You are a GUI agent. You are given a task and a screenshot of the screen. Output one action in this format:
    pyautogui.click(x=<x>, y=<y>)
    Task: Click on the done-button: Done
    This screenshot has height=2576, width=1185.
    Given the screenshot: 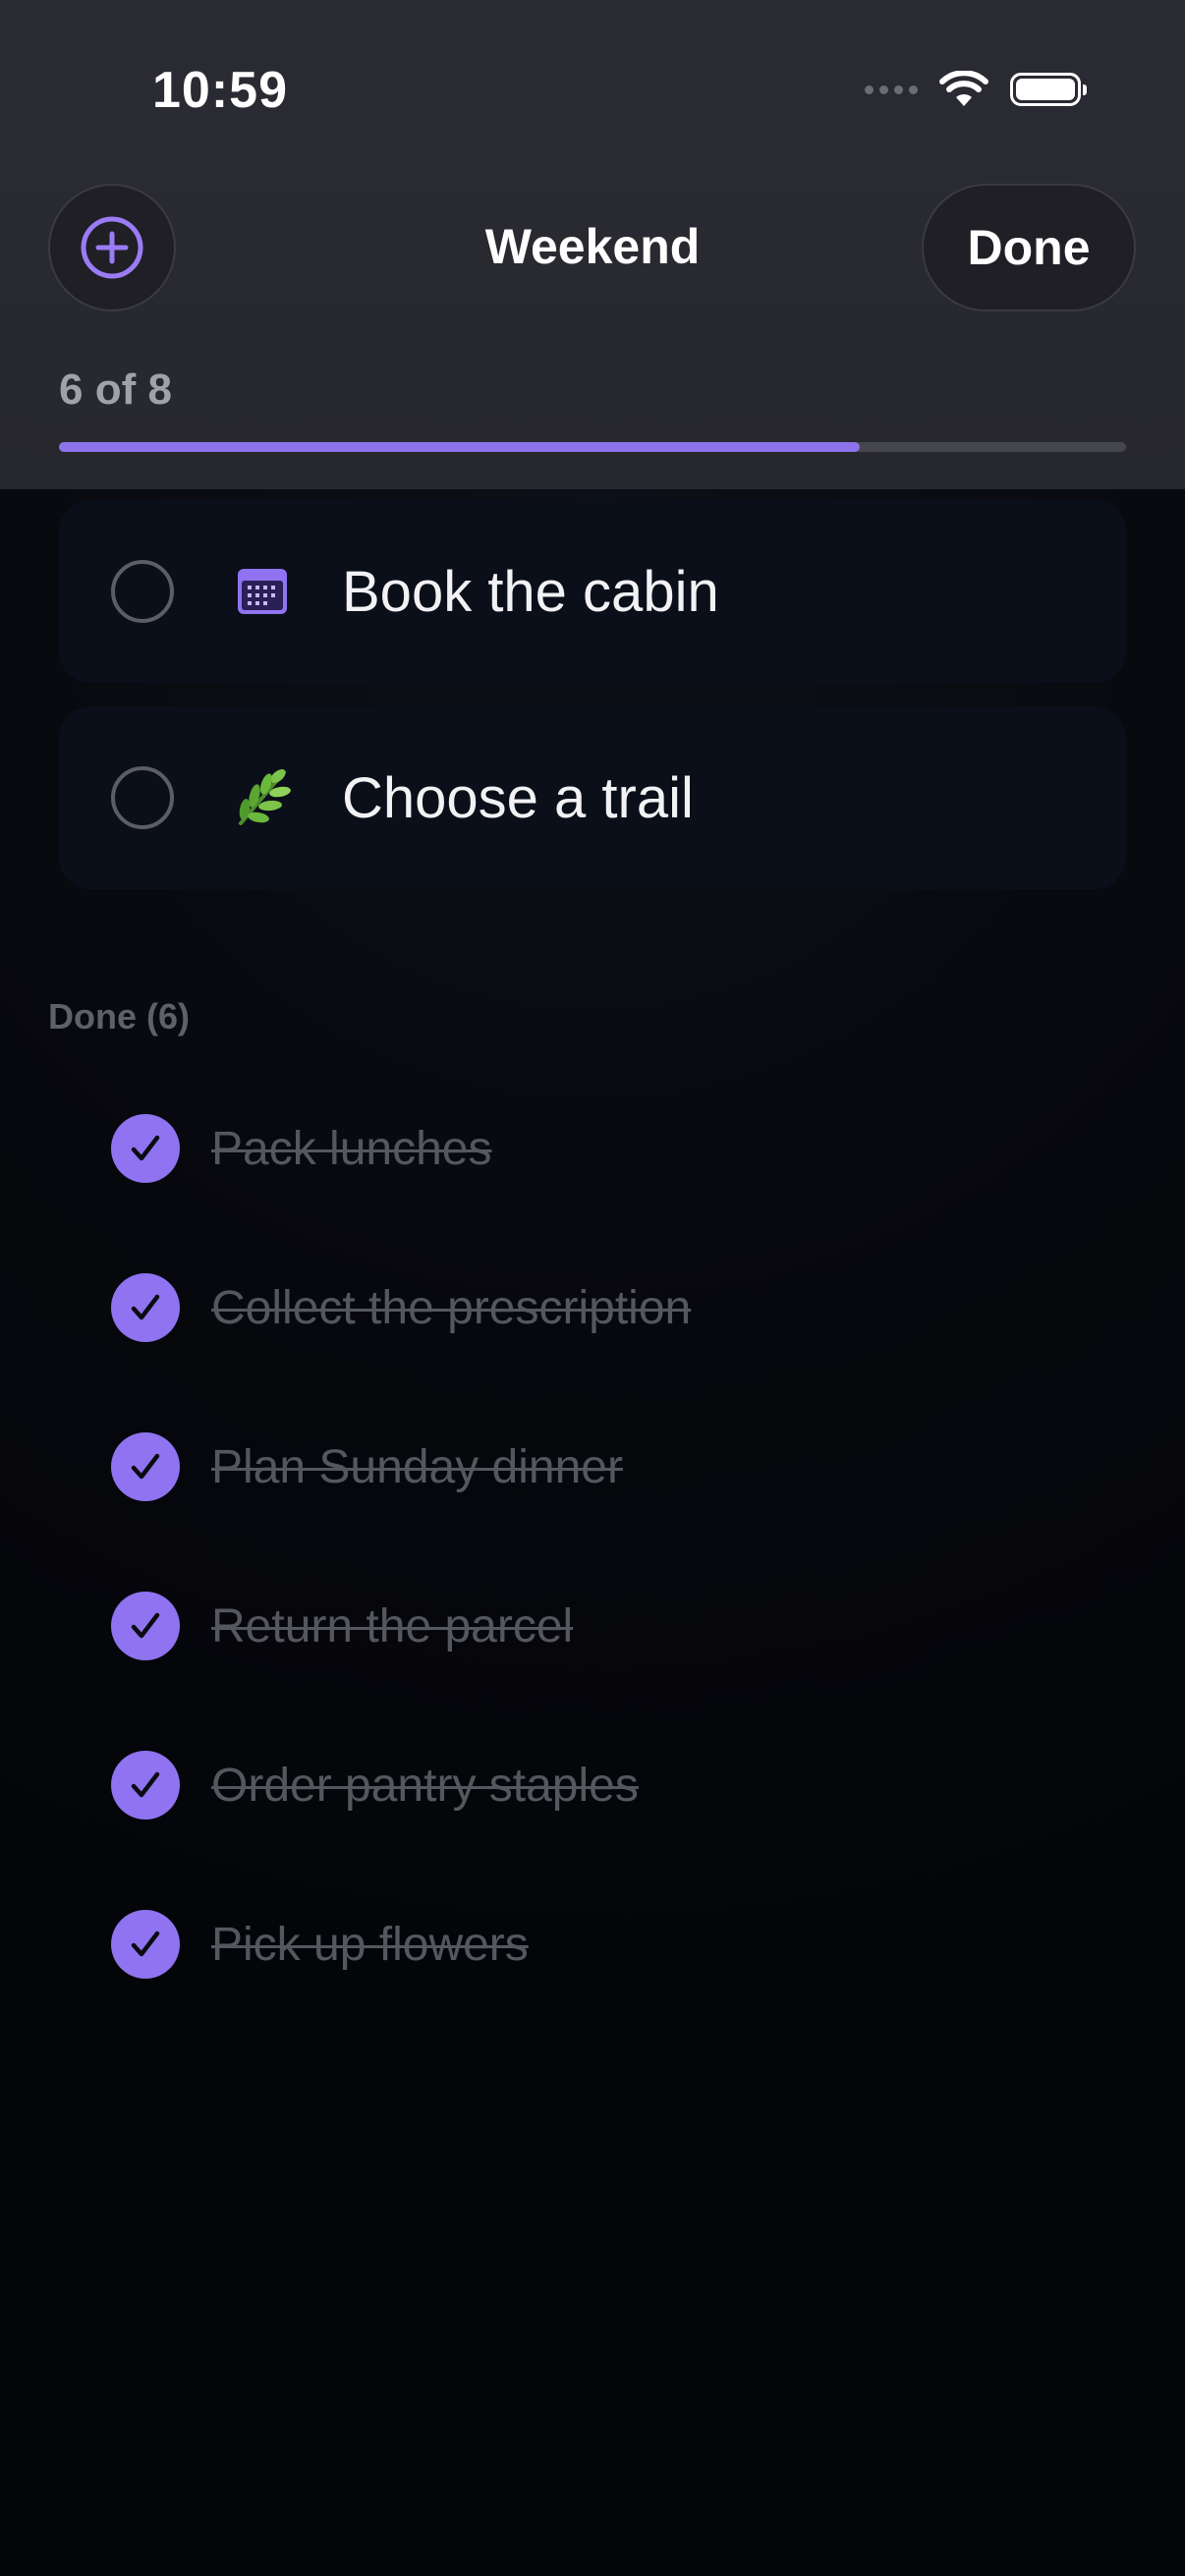 What is the action you would take?
    pyautogui.click(x=1029, y=247)
    